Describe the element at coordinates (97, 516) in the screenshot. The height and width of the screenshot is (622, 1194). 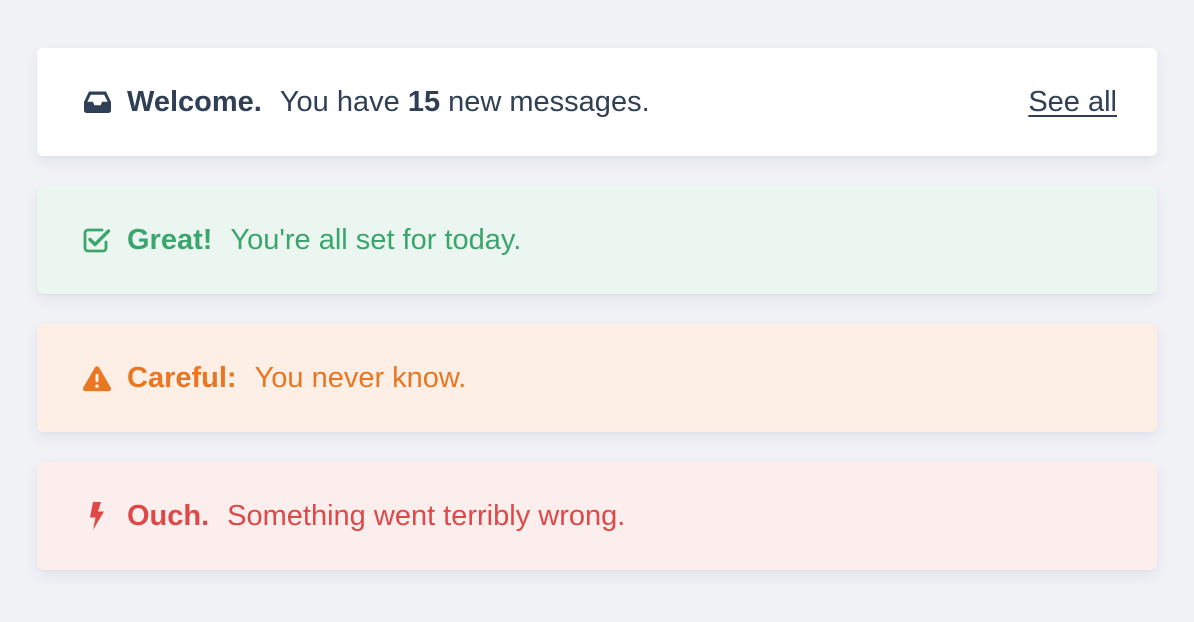
I see `lightning-bolt-icon` at that location.